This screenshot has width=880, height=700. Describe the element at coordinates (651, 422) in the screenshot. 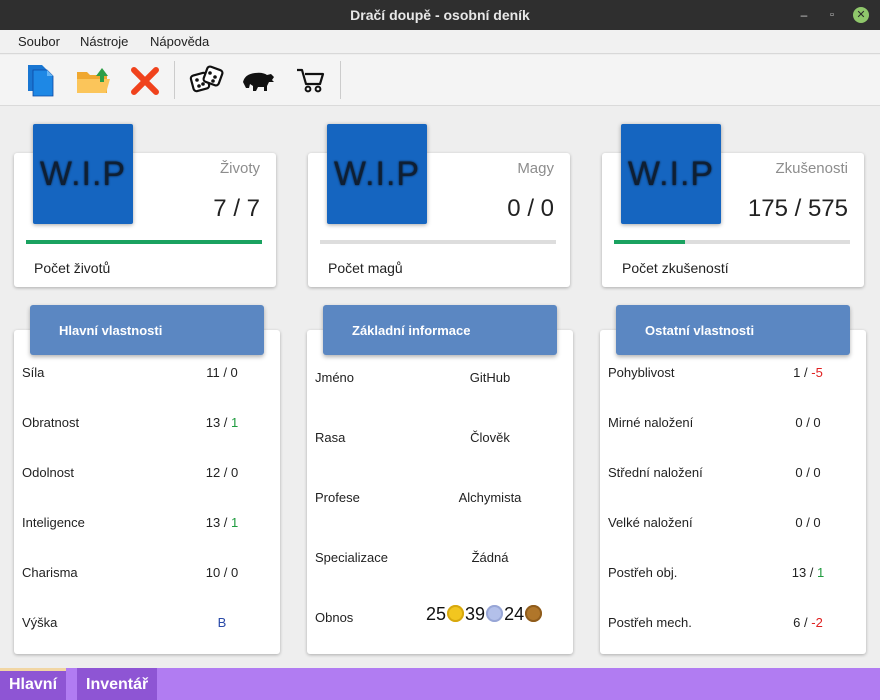

I see `attr-label: Mirné naložení` at that location.